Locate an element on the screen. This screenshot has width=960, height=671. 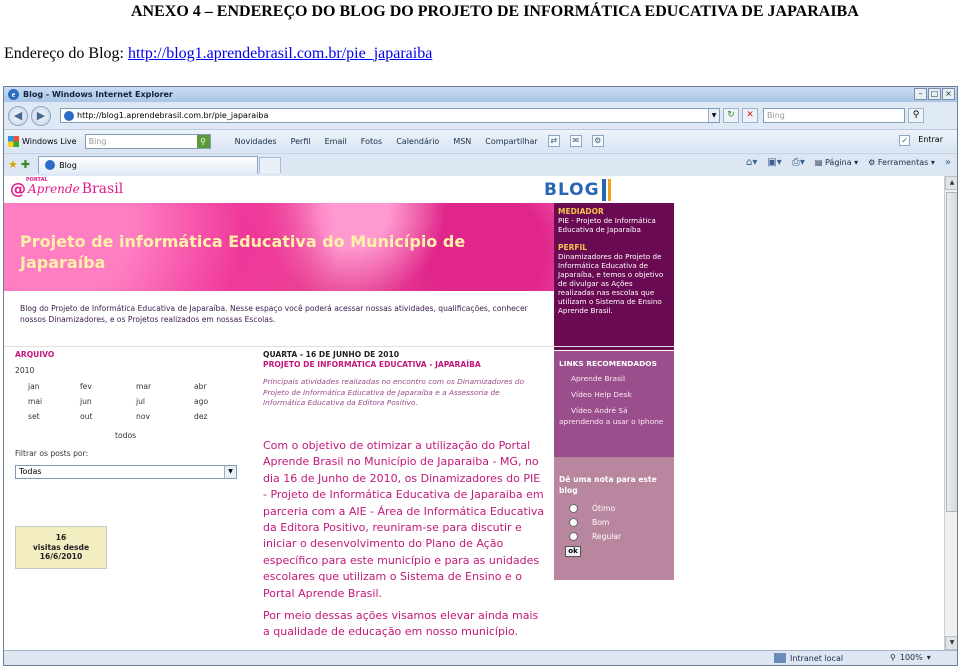
rating-ok-button: ok is located at coordinates (573, 551).